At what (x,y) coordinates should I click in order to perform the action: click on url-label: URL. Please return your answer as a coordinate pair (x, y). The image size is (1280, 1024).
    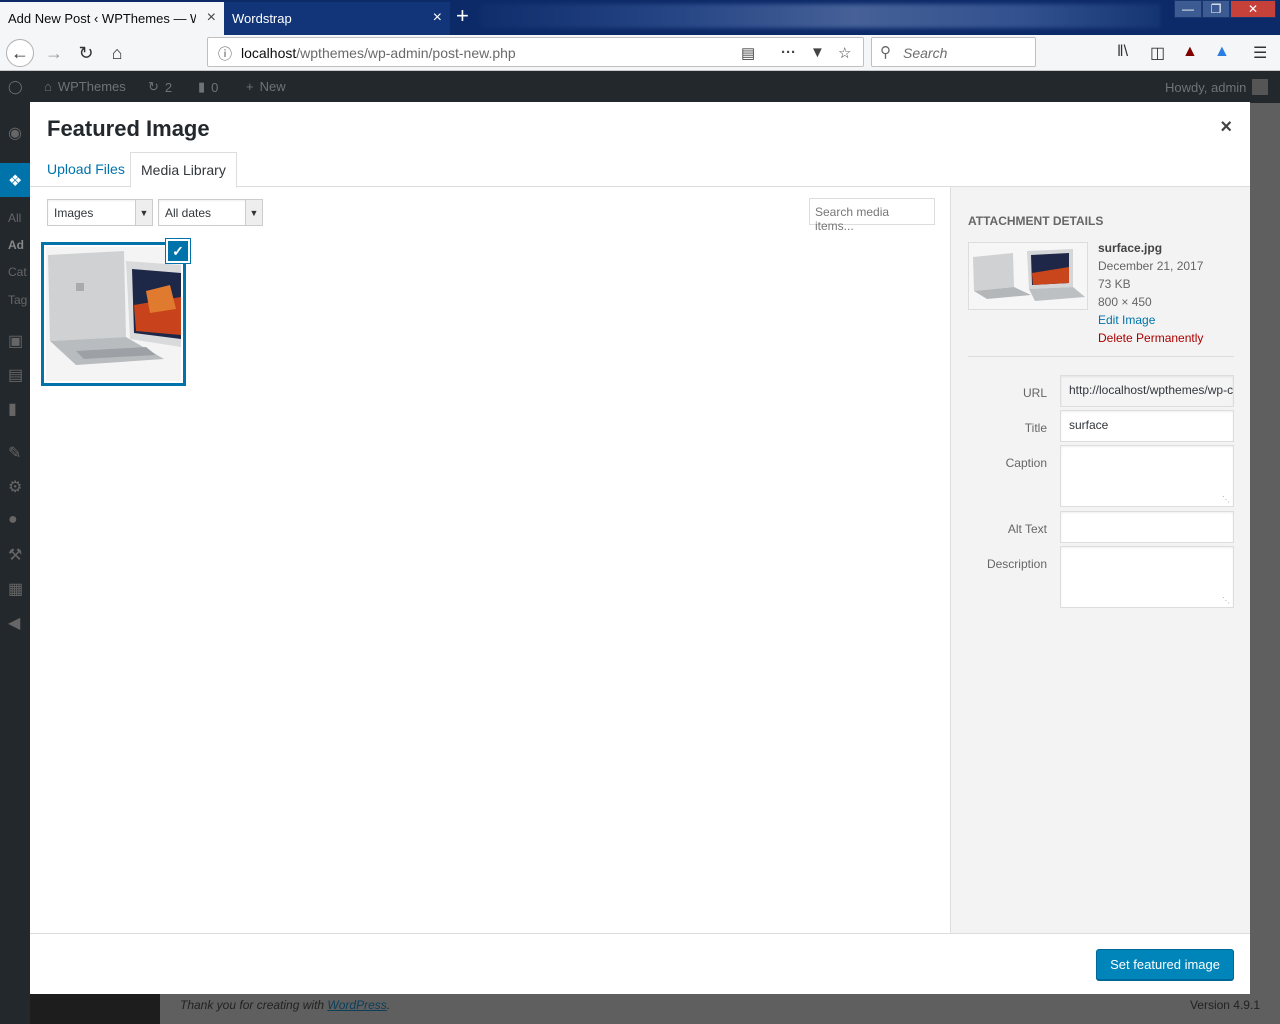
    Looking at the image, I should click on (1034, 393).